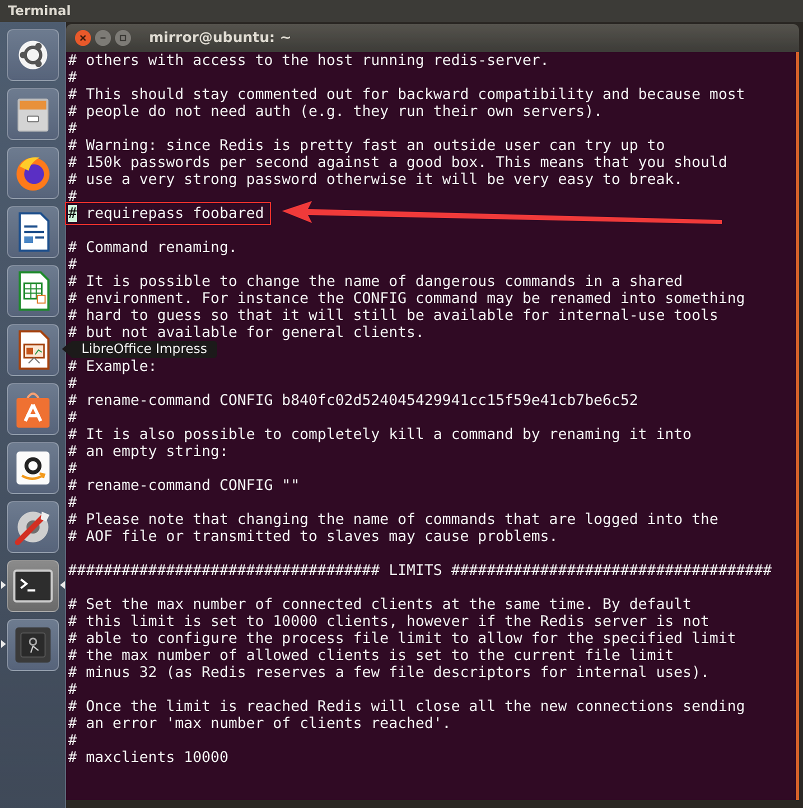 This screenshot has width=803, height=808. I want to click on window-title: mirror@ubuntu: ~, so click(220, 38).